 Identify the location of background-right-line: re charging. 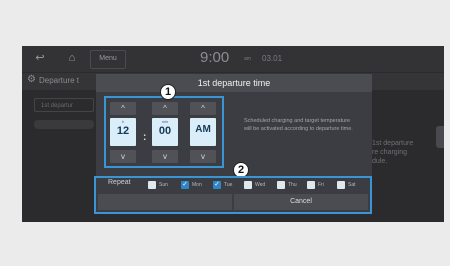
(390, 152).